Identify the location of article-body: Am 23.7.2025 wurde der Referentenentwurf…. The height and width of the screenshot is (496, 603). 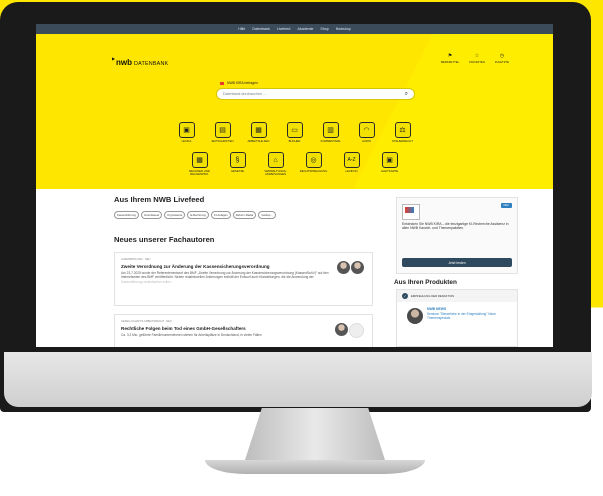
(226, 277).